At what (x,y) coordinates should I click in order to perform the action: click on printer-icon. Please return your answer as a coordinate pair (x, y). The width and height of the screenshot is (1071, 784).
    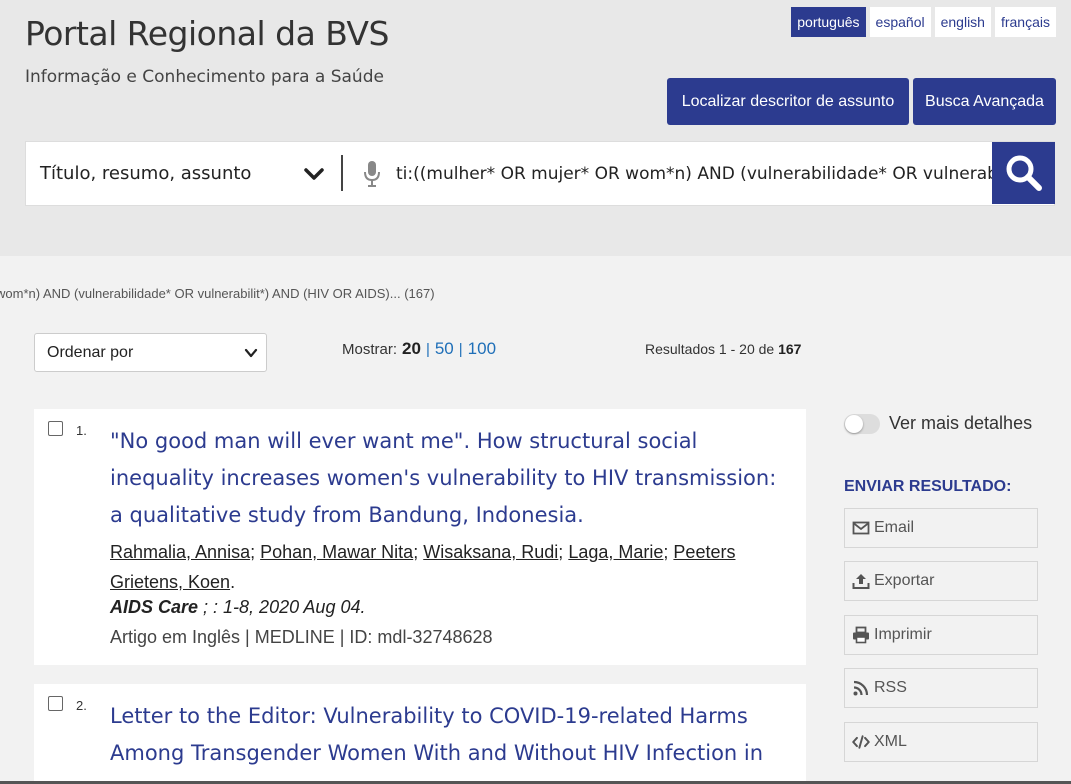
    Looking at the image, I should click on (861, 635).